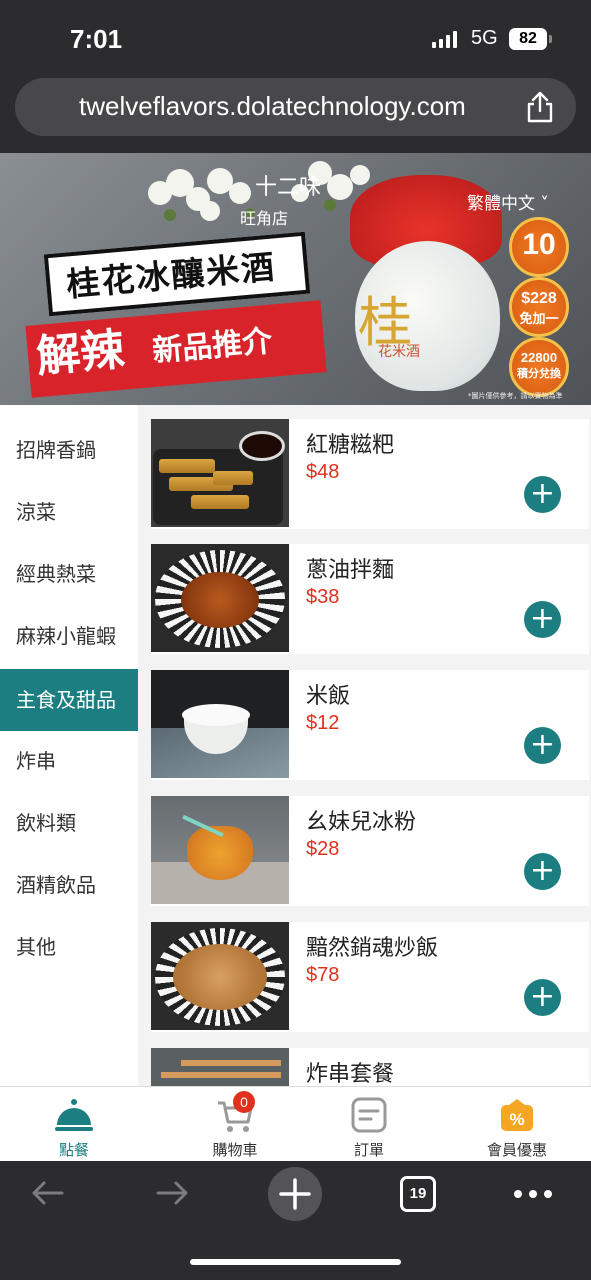 This screenshot has height=1280, width=591. I want to click on category-item: 酒精飲品, so click(69, 885).